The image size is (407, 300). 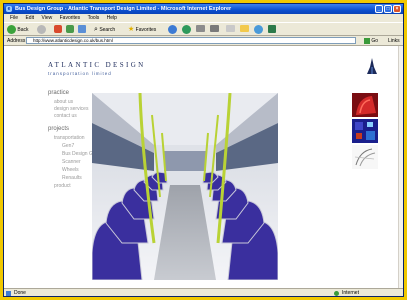 What do you see at coordinates (18, 29) in the screenshot?
I see `back-button: Back` at bounding box center [18, 29].